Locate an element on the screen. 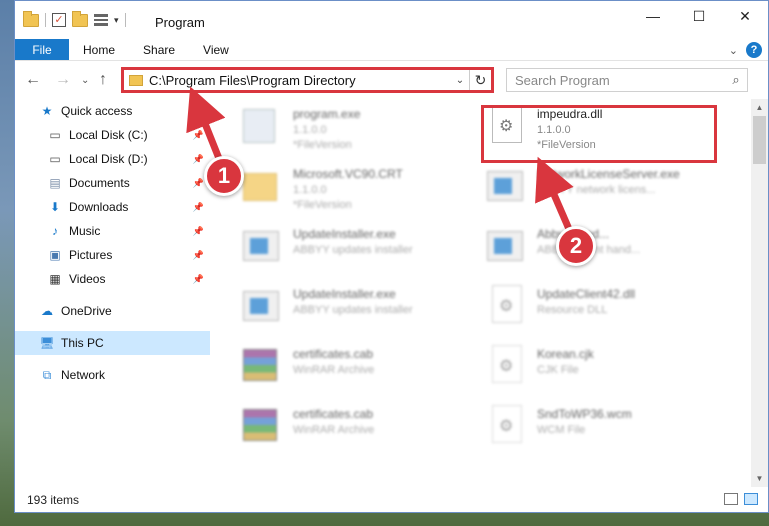 The width and height of the screenshot is (769, 526). sidebar-item-label: This PC is located at coordinates (82, 343).